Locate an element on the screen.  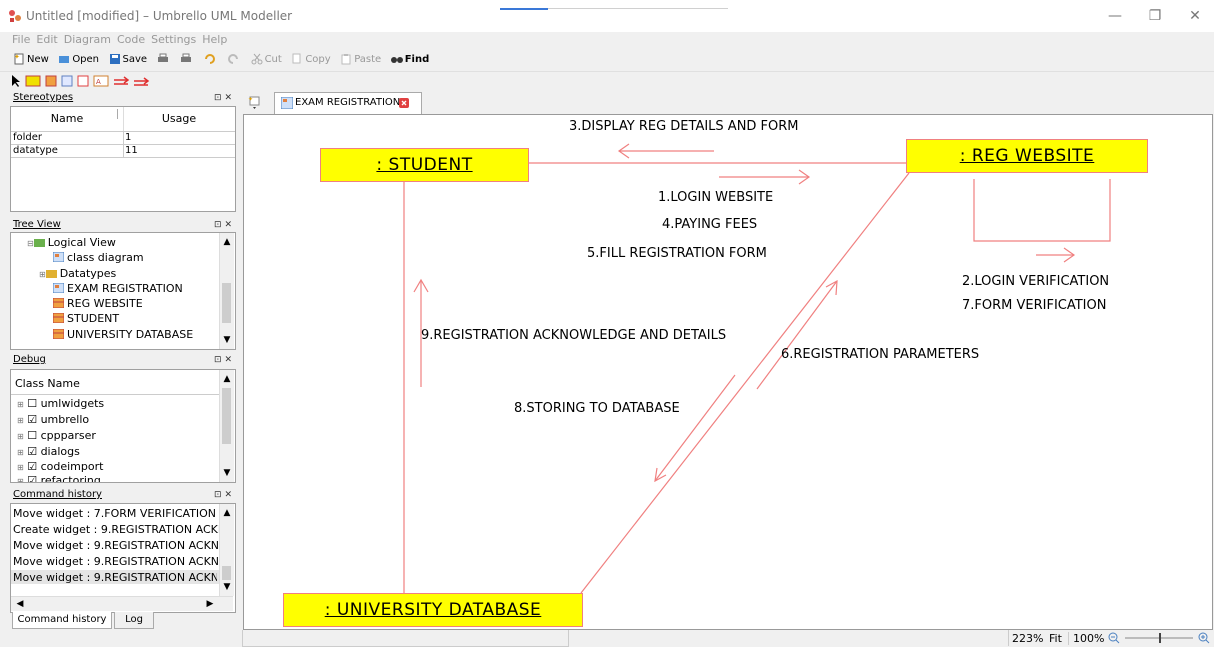
tree-item-logical-view: ⊟ Logical View is located at coordinates (71, 242).